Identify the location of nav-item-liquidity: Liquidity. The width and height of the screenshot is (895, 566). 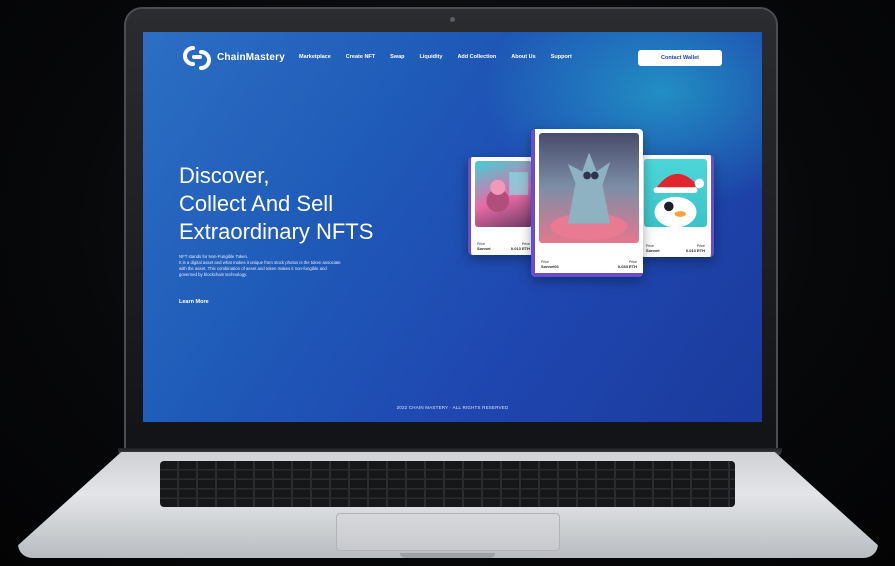
(431, 57).